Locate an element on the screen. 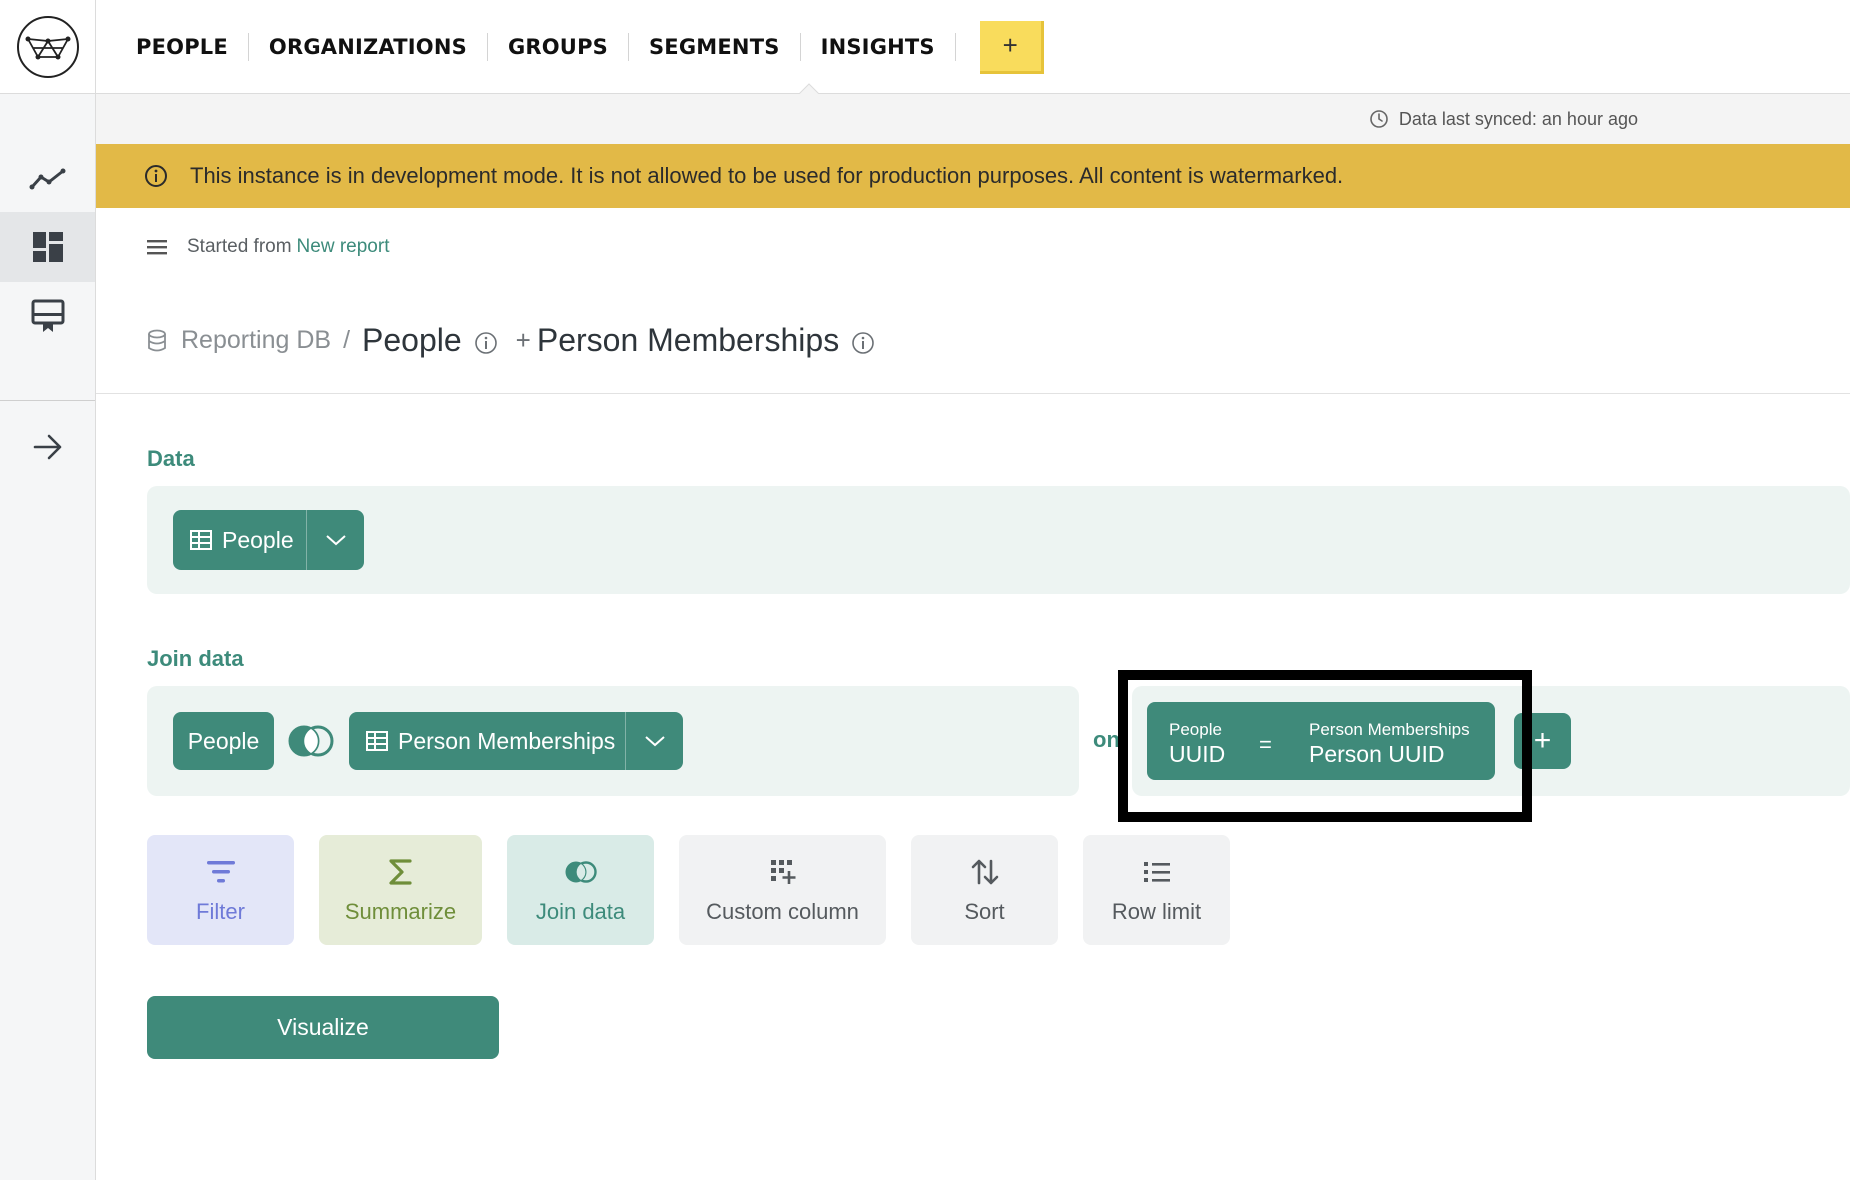  line-chart-icon is located at coordinates (47, 179).